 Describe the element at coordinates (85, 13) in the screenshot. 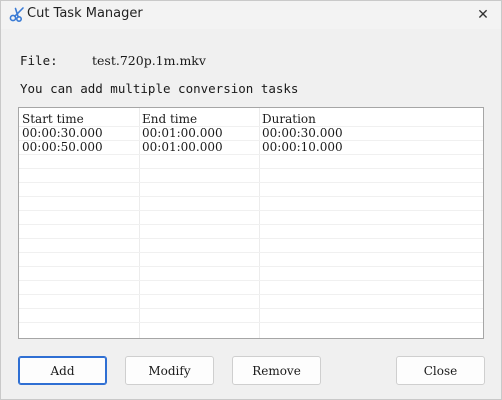

I see `window-title: Cut Task Manager` at that location.